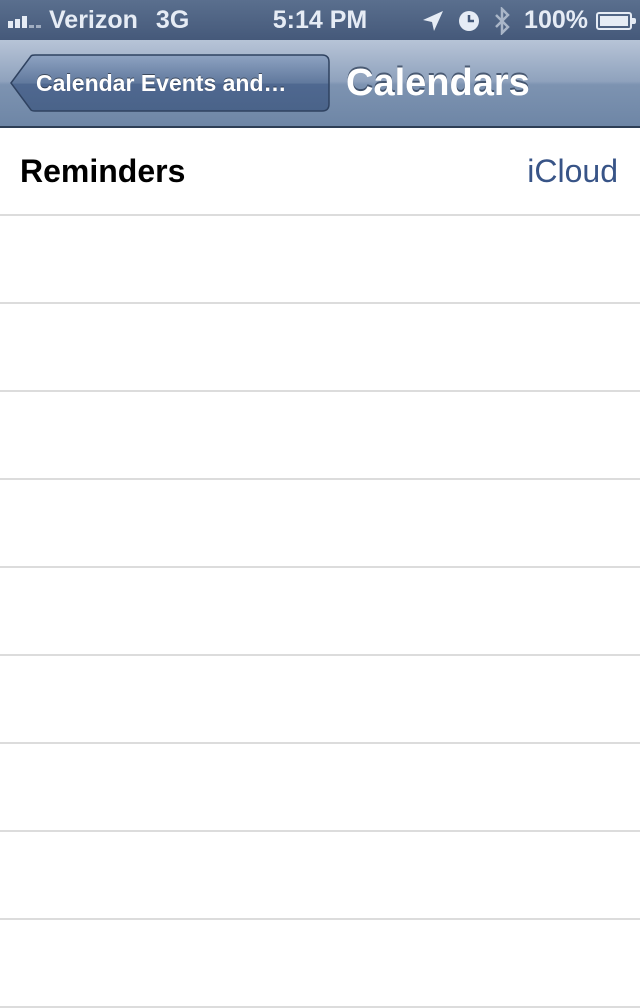  What do you see at coordinates (616, 20) in the screenshot?
I see `battery-charging-icon` at bounding box center [616, 20].